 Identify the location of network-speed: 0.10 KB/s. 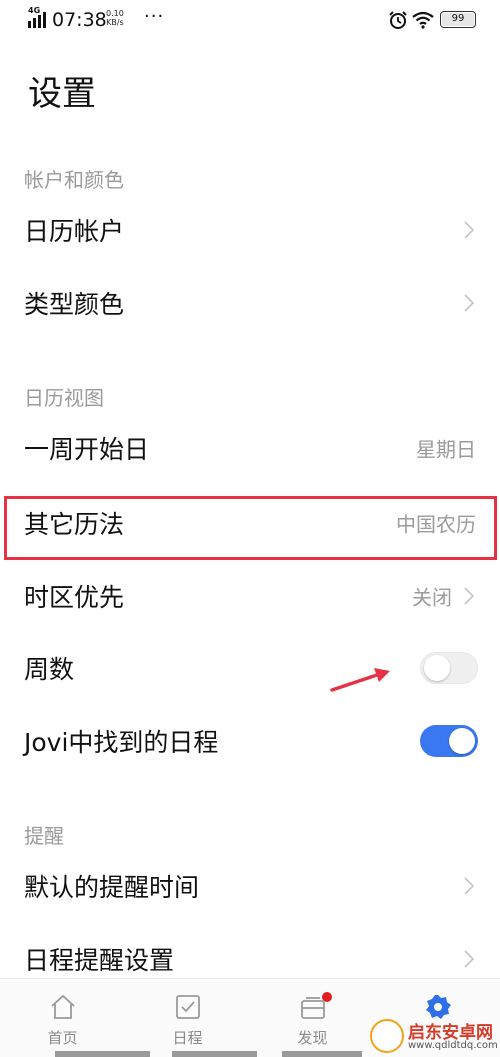
(115, 18).